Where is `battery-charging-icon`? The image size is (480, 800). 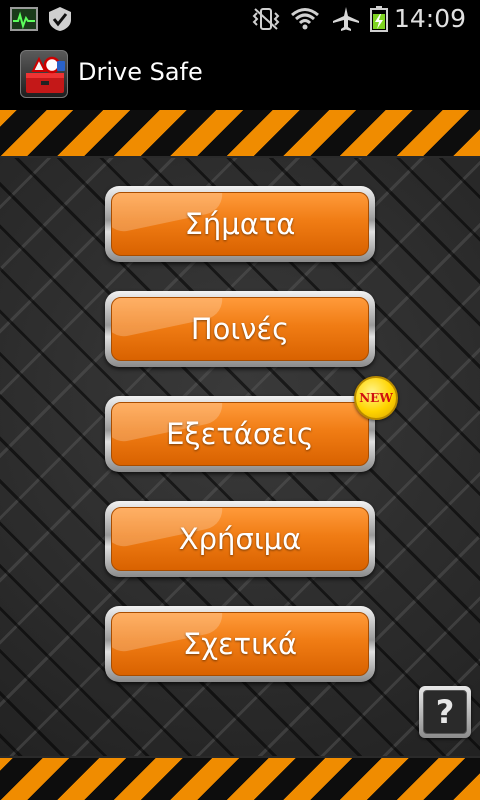
battery-charging-icon is located at coordinates (379, 19).